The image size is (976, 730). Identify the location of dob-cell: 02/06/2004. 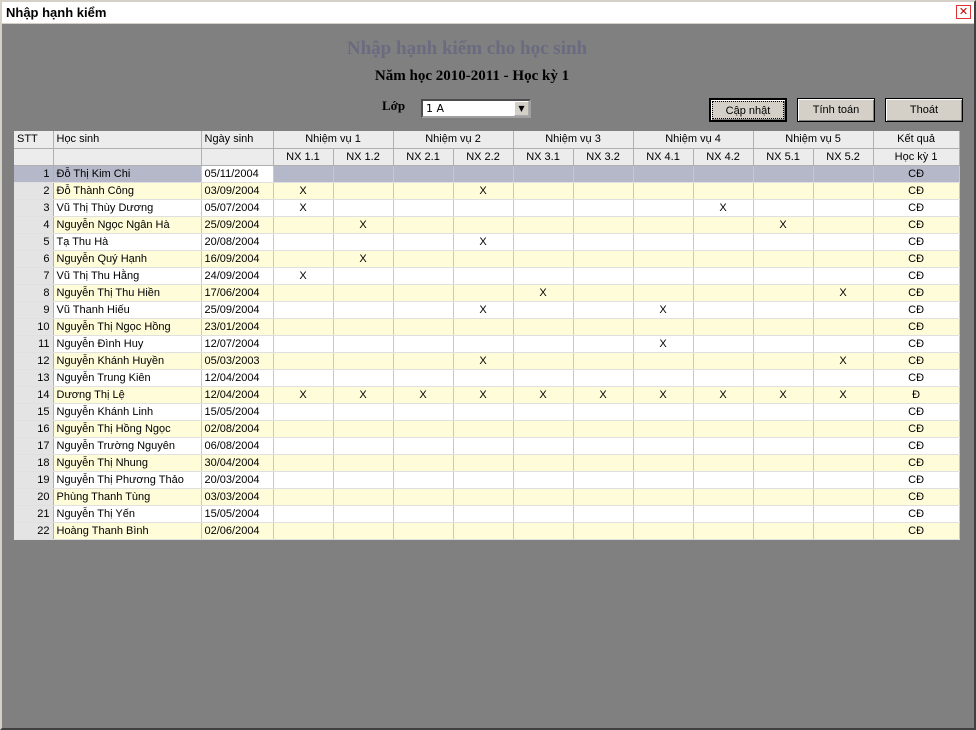
(237, 531).